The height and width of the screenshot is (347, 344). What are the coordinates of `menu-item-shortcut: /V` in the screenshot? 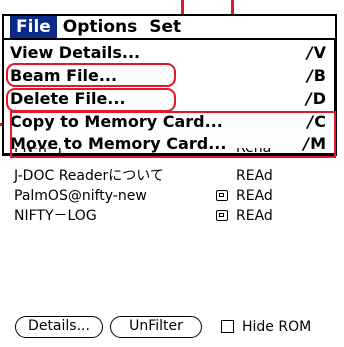 It's located at (316, 52).